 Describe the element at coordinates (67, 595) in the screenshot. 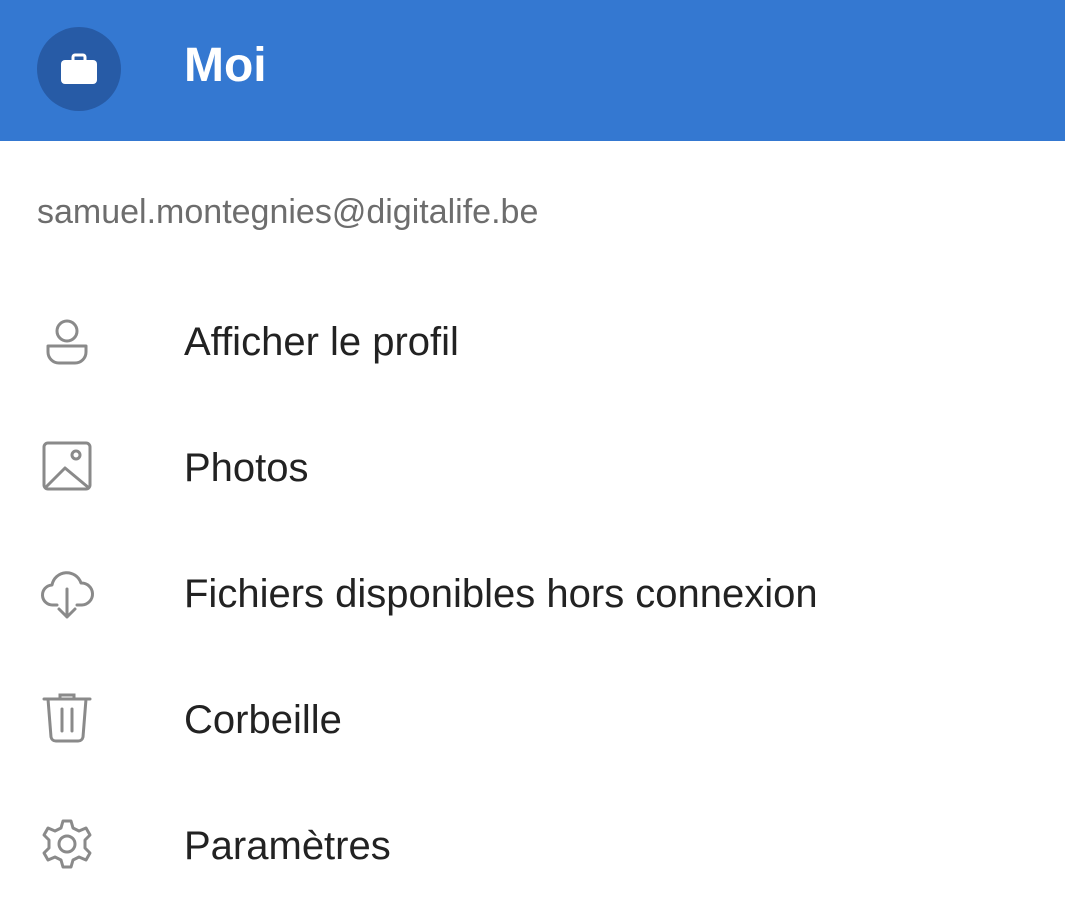

I see `cloud-download-icon` at that location.